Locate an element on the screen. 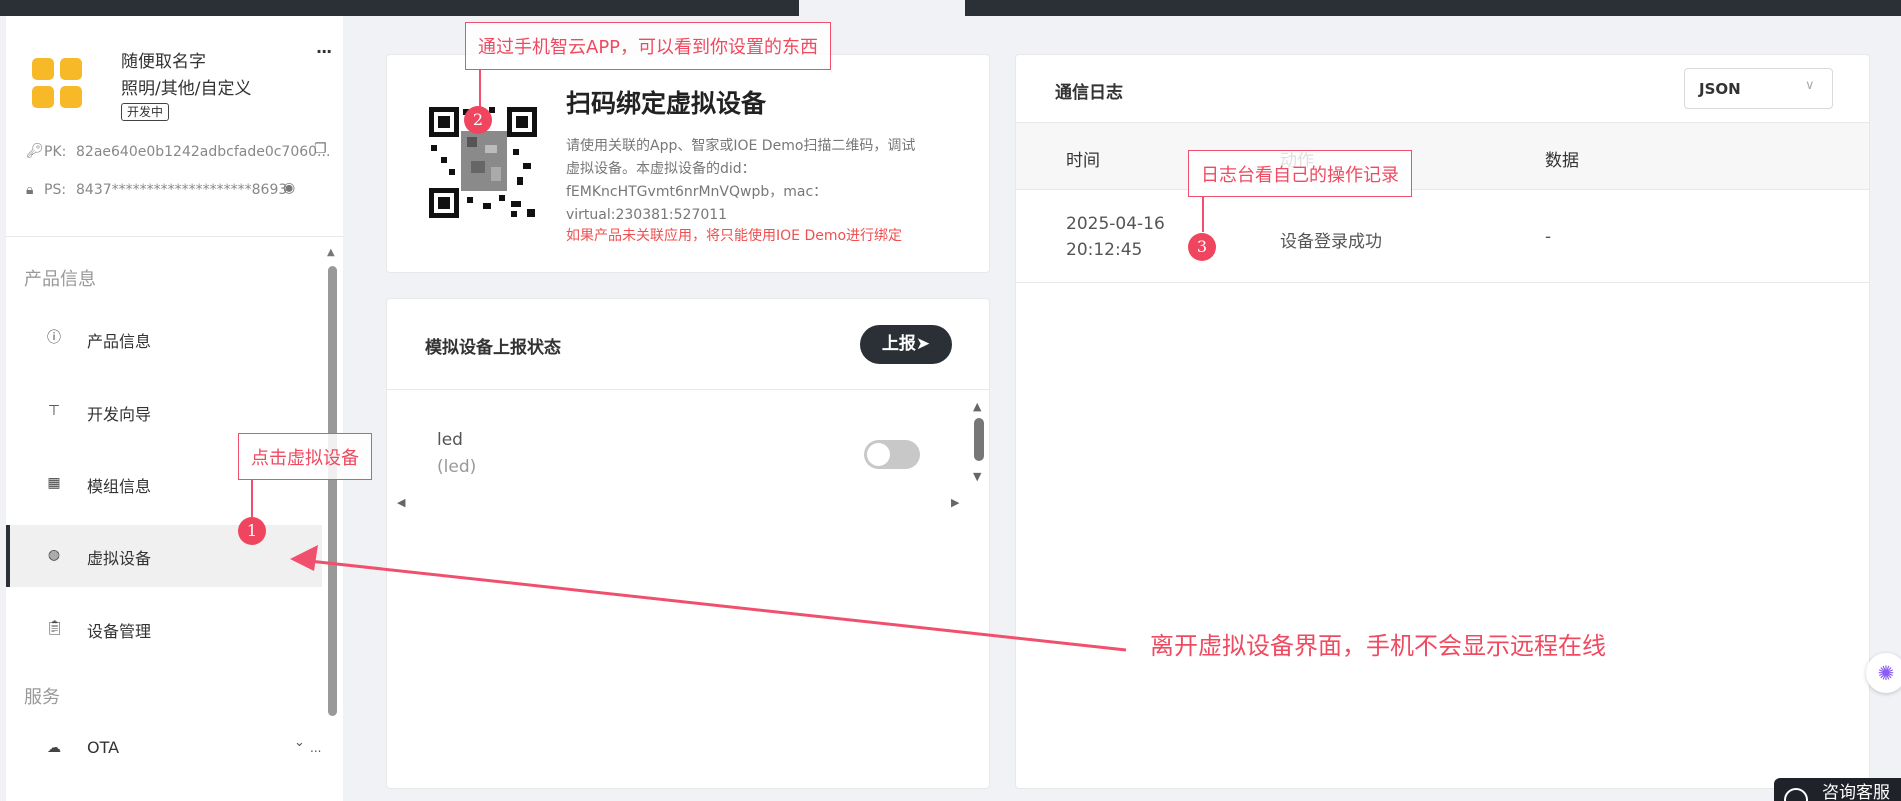  sidebar-item-ota: ☁︎ OTA is located at coordinates (164, 746).